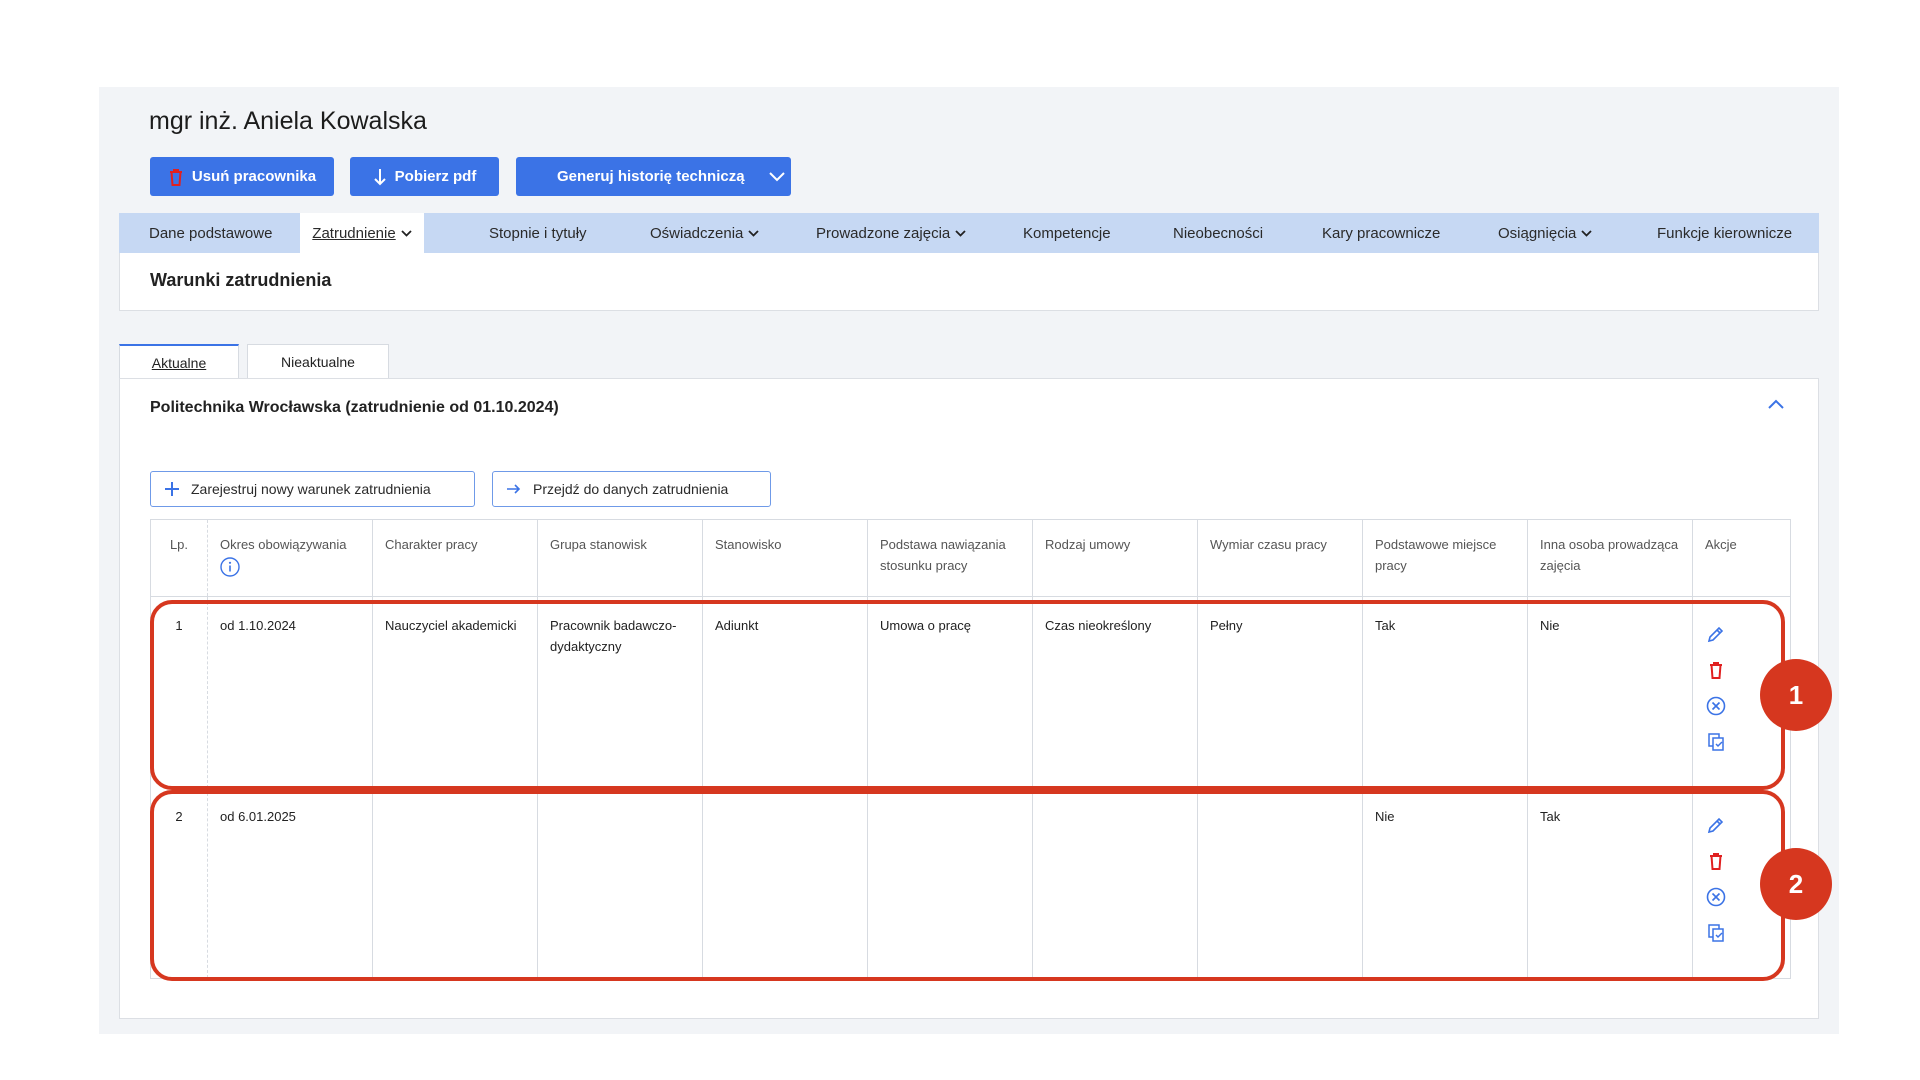 This screenshot has height=1080, width=1920. Describe the element at coordinates (514, 489) in the screenshot. I see `arrow-right-icon` at that location.